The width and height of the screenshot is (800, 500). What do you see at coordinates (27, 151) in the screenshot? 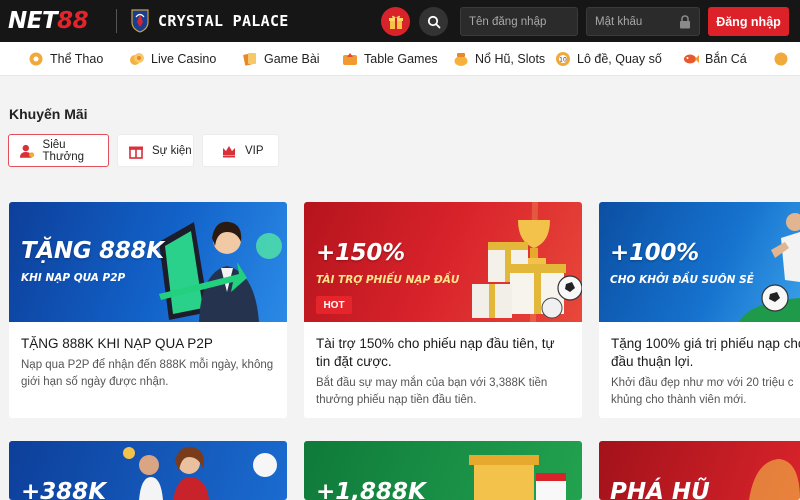
I see `user-bonus-icon` at bounding box center [27, 151].